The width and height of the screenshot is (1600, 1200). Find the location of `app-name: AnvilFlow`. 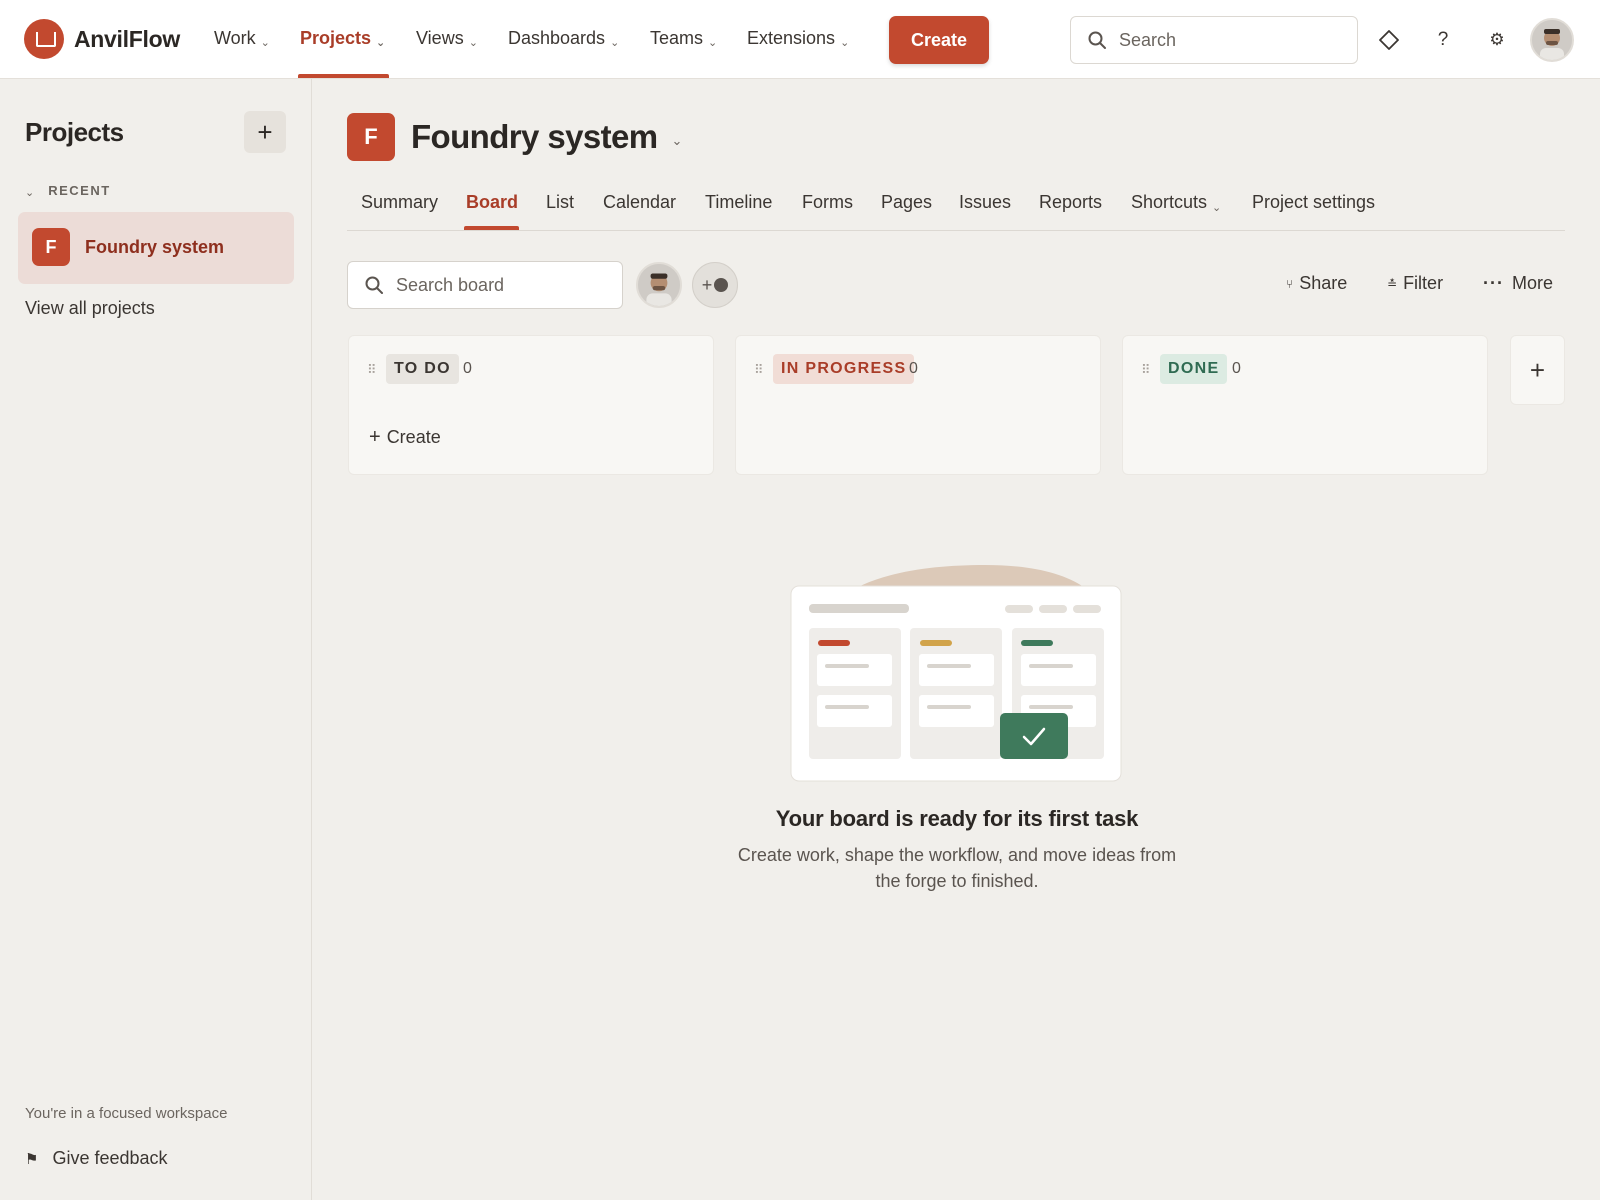

app-name: AnvilFlow is located at coordinates (127, 38).